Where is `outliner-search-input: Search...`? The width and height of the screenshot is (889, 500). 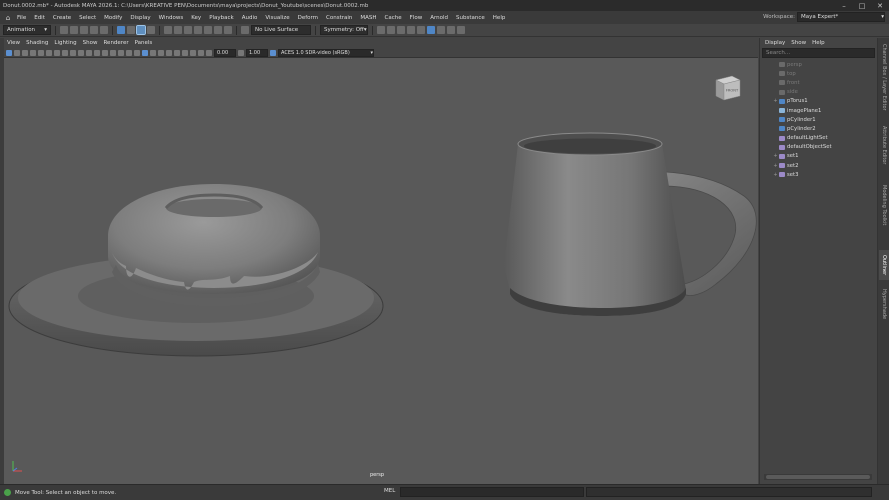
outliner-search-input: Search... is located at coordinates (818, 53).